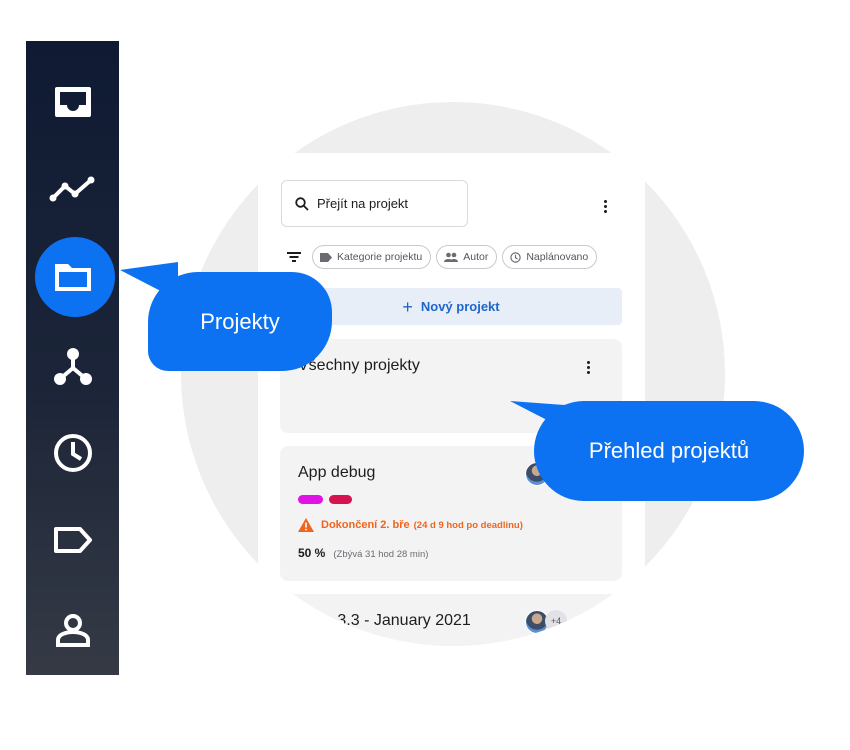 This screenshot has width=850, height=750. I want to click on project-card-time: Time 3.3 - January 2021 +4, so click(451, 620).